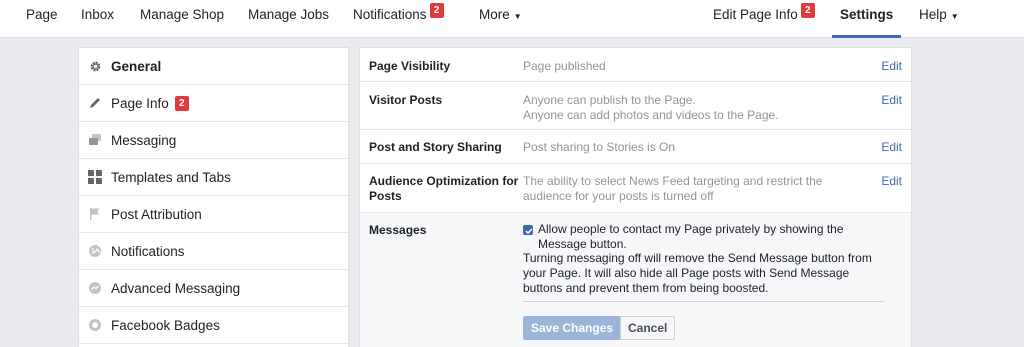 The width and height of the screenshot is (1024, 347). I want to click on setting-label: Audience Optimization for Posts, so click(444, 188).